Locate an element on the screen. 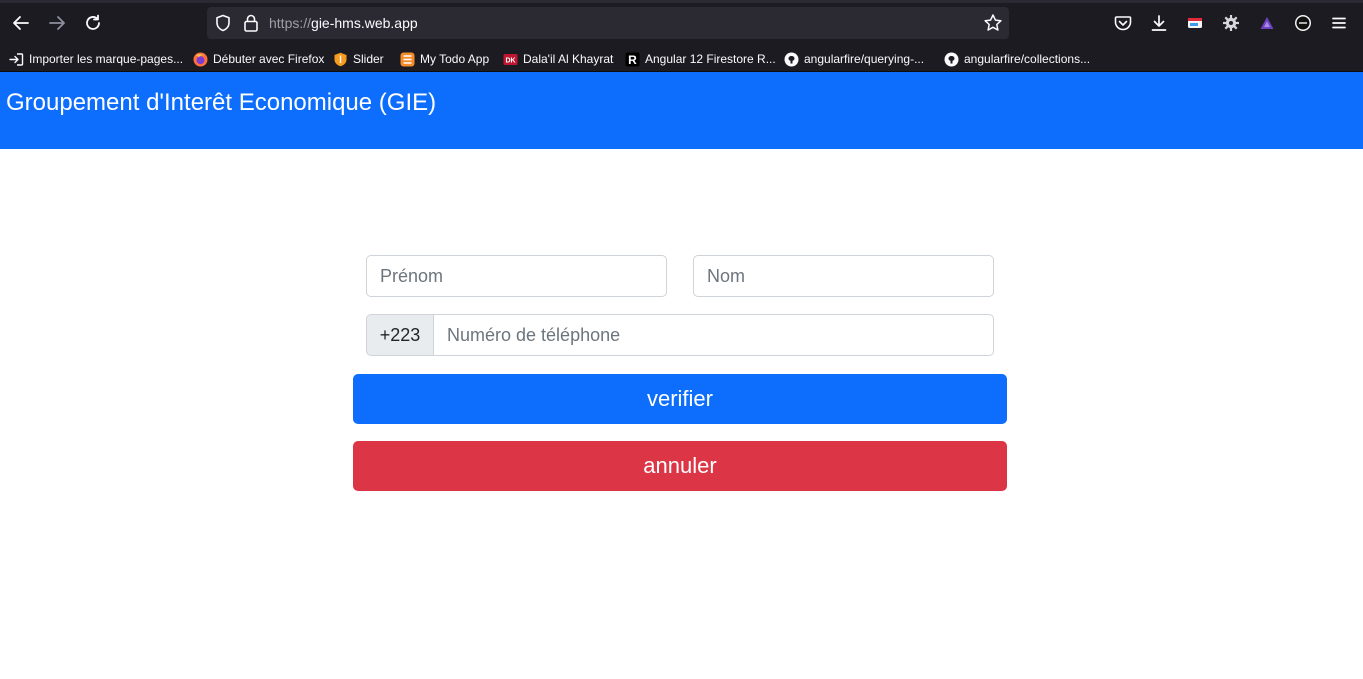  reload-icon is located at coordinates (93, 22).